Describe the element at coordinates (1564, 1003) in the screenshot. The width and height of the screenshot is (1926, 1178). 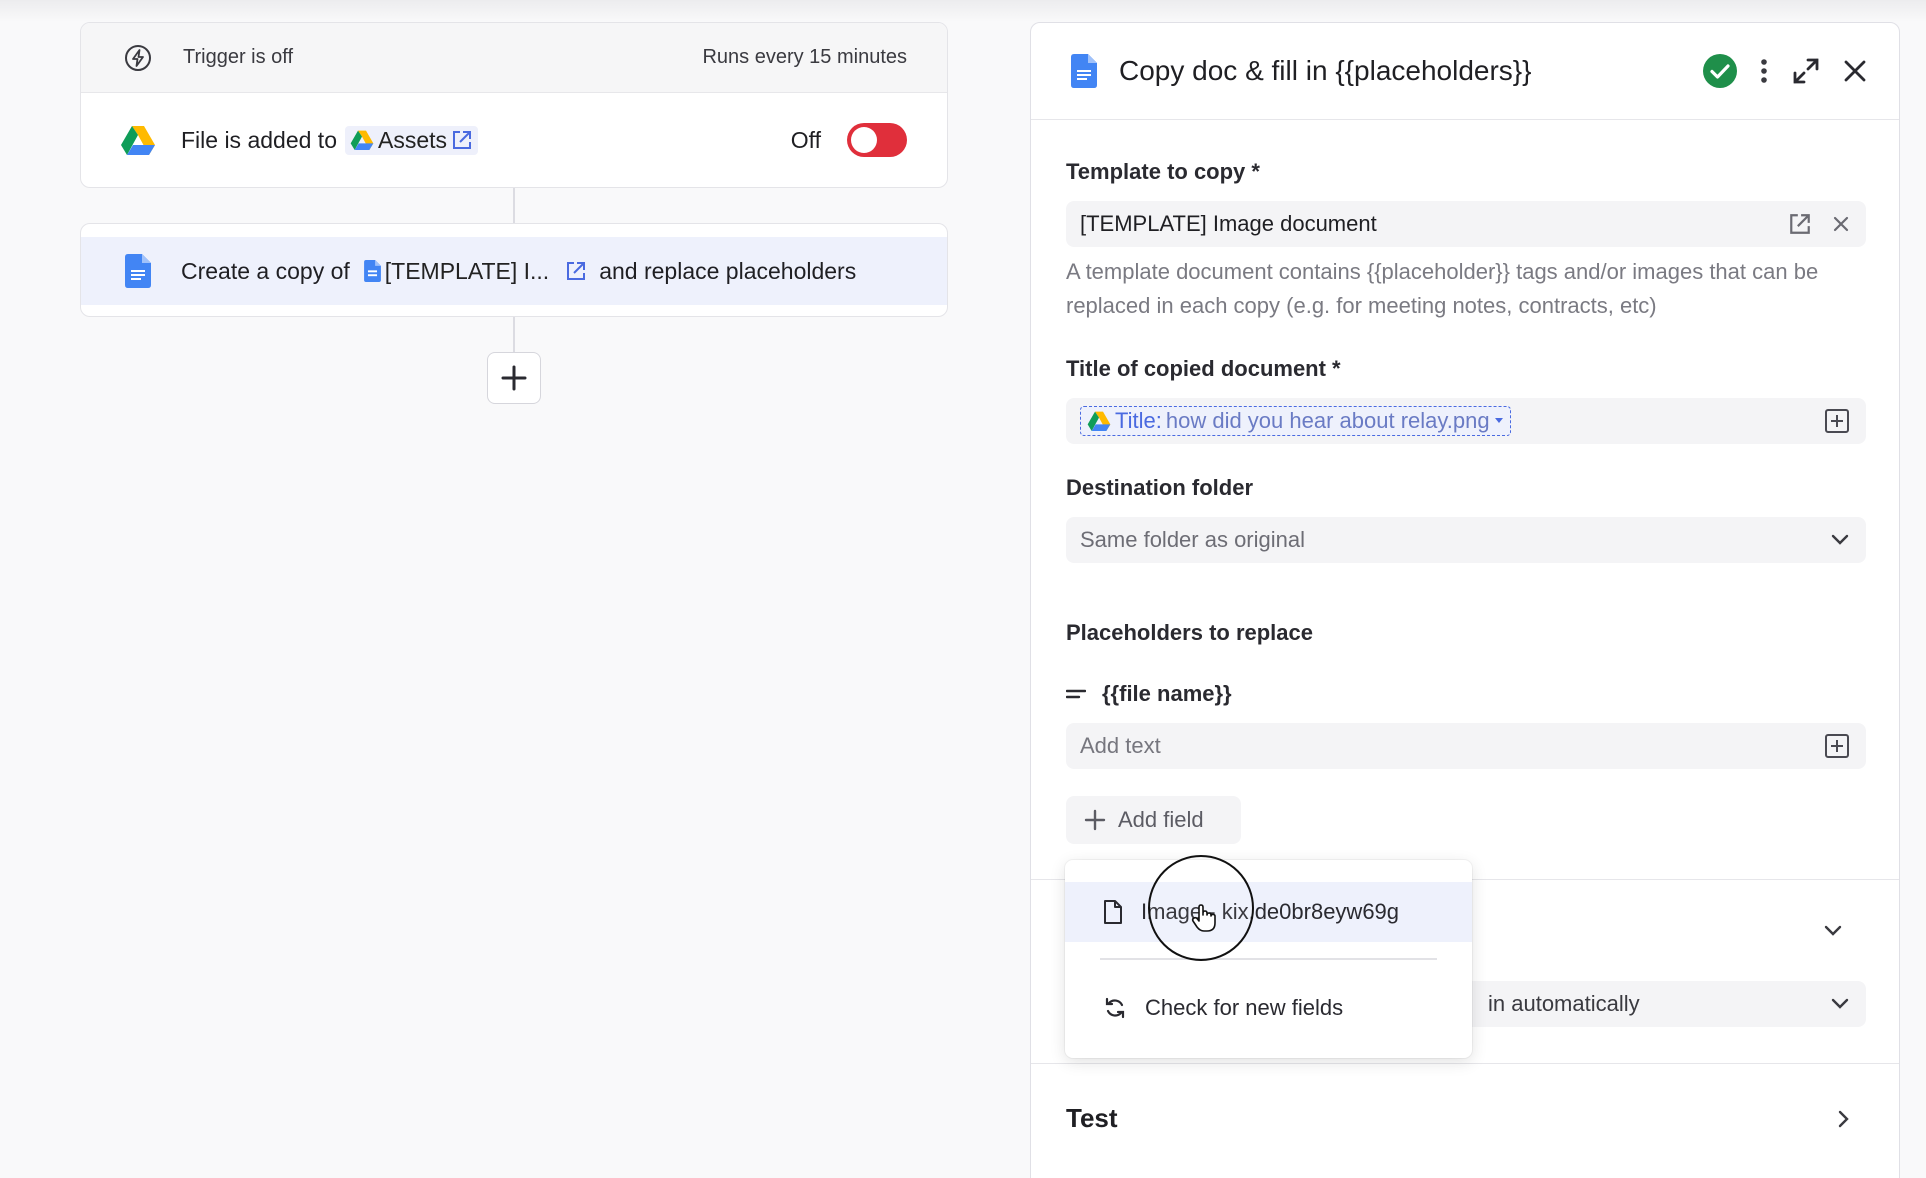
I see `autofill-select-text: in automatically` at that location.